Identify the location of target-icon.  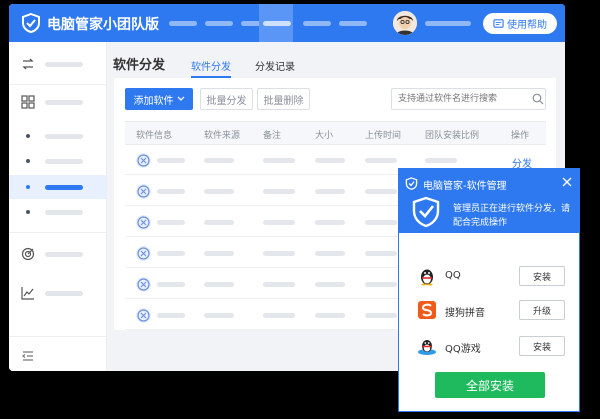
(28, 254).